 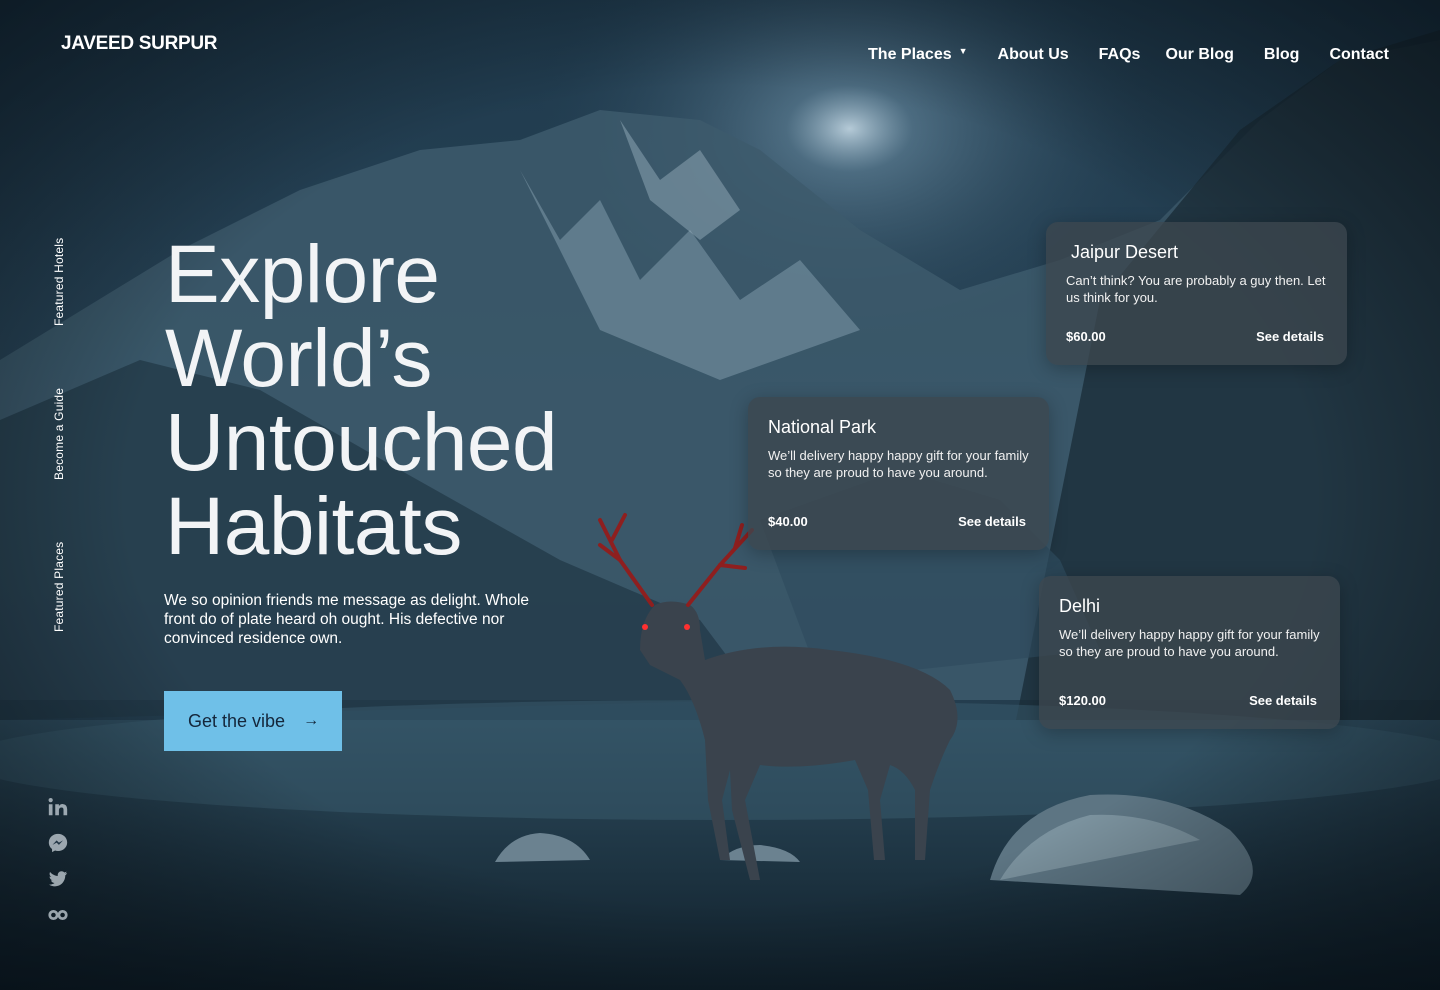 I want to click on get-the-vibe-button: Get the vibe →, so click(x=253, y=721).